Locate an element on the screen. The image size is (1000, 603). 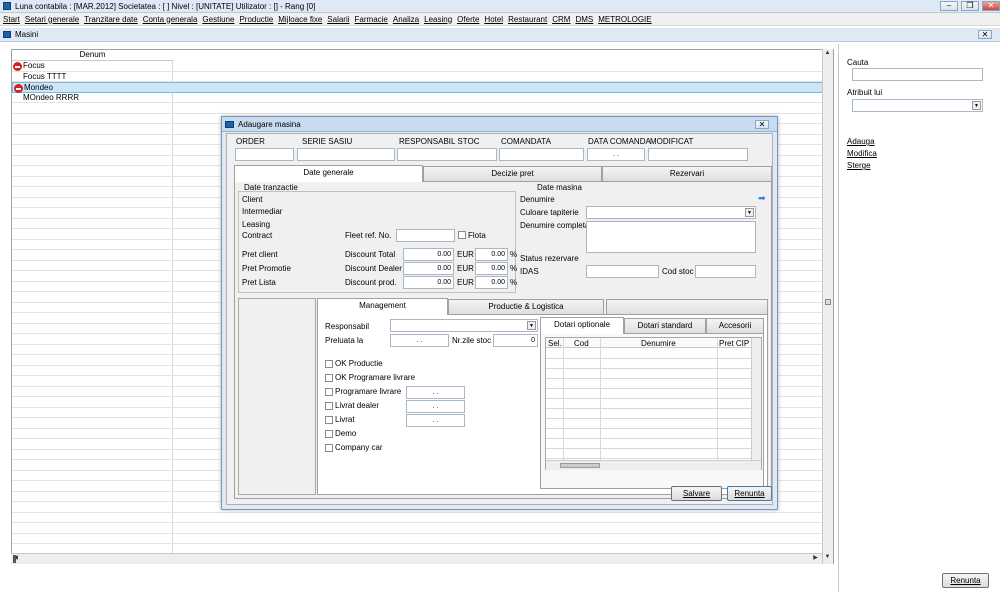
menu-leasing: Leasing is located at coordinates (438, 19).